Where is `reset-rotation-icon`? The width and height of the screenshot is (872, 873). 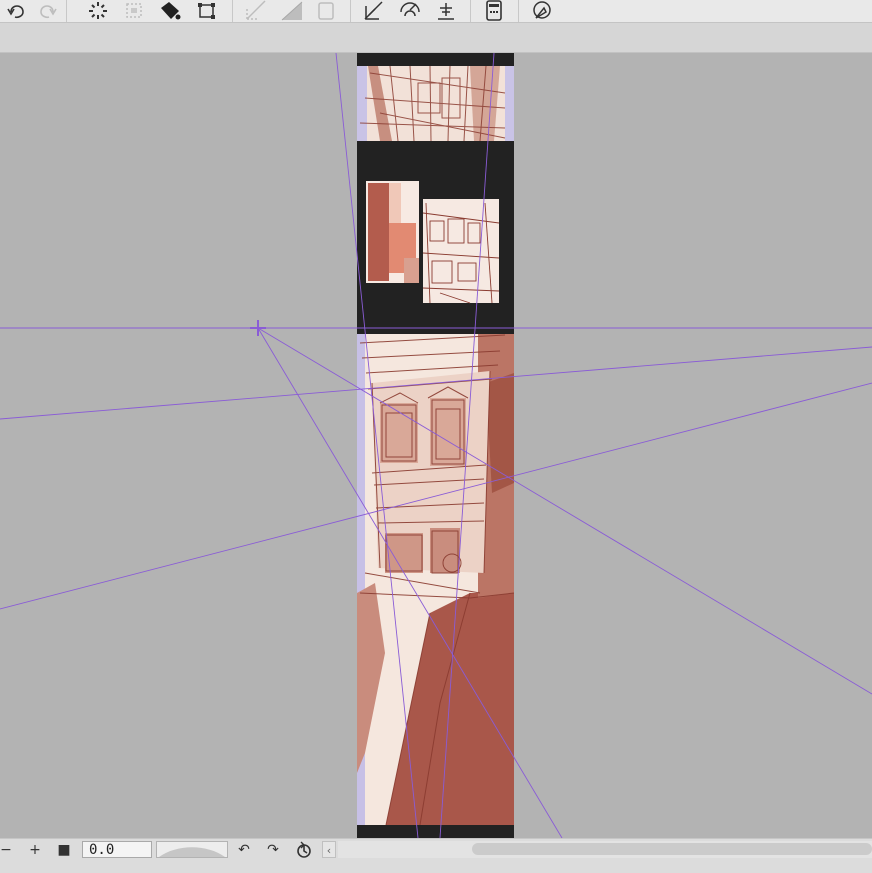 reset-rotation-icon is located at coordinates (304, 849).